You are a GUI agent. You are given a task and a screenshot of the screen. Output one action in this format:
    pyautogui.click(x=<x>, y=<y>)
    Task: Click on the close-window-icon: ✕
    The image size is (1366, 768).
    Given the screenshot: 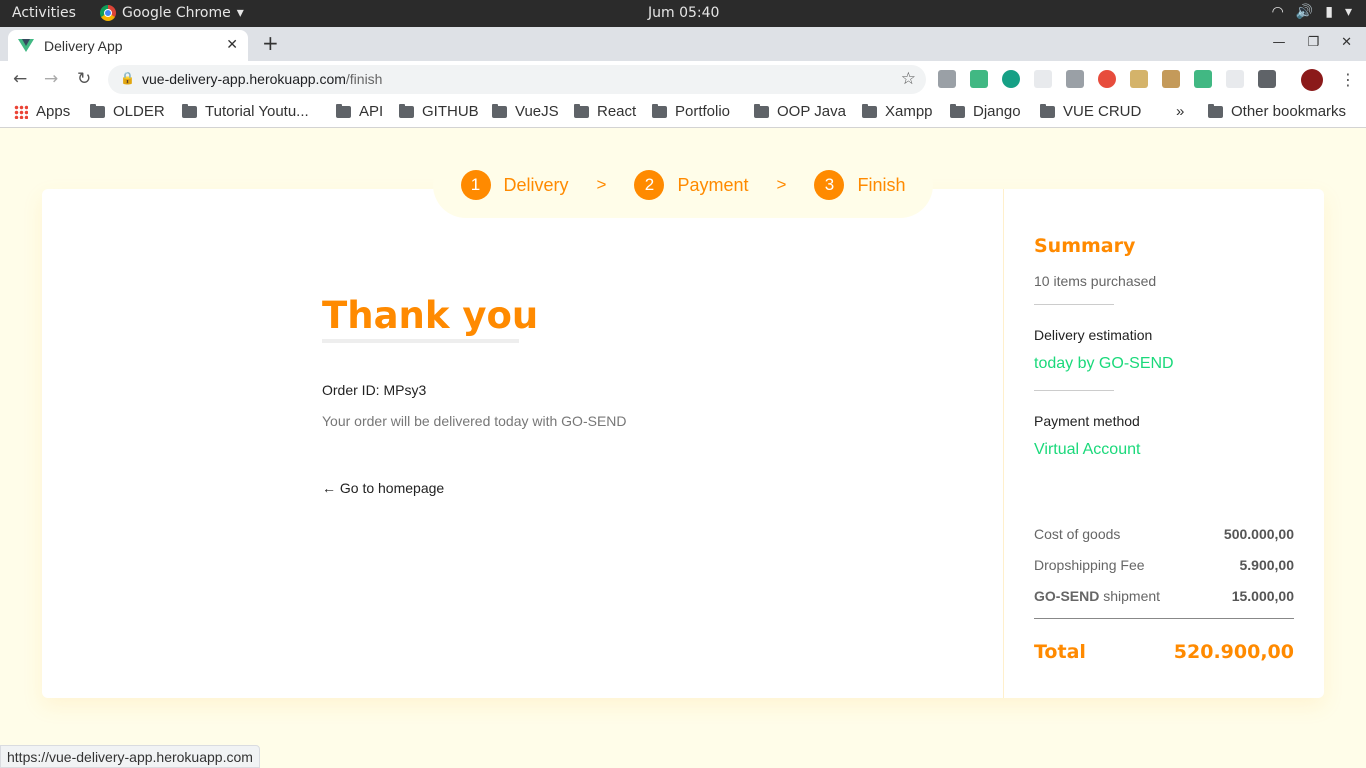 What is the action you would take?
    pyautogui.click(x=1346, y=42)
    